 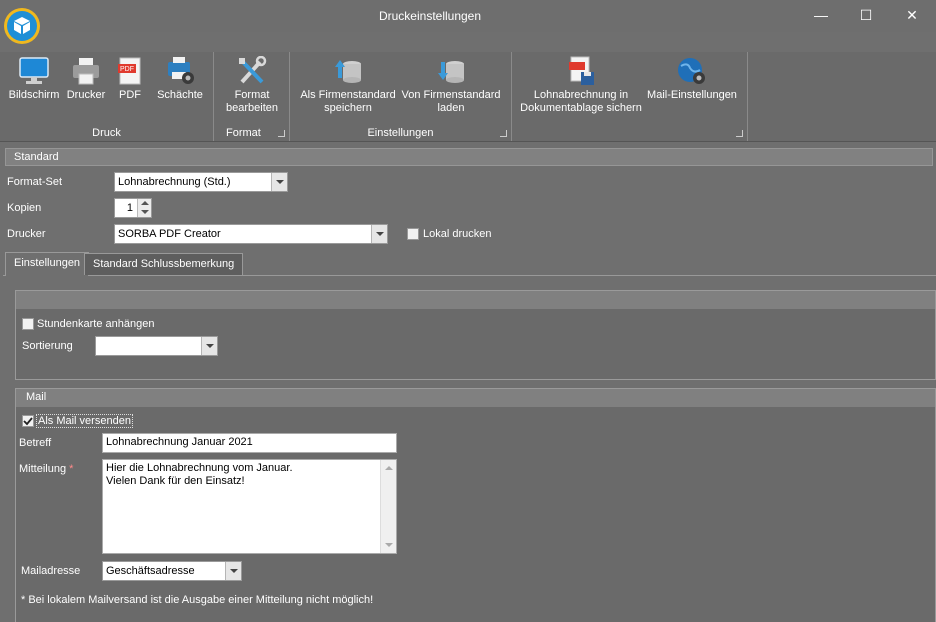 I want to click on kopien-label: Kopien, so click(x=24, y=208).